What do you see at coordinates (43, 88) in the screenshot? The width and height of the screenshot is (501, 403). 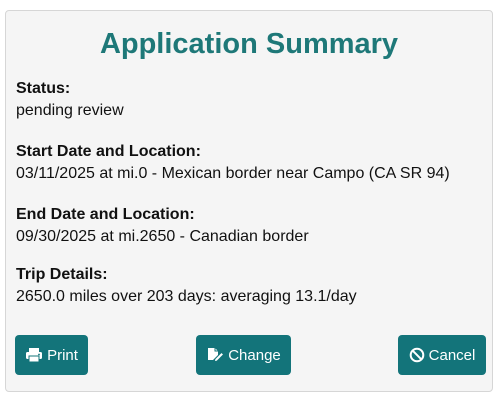 I see `status-label: Status:` at bounding box center [43, 88].